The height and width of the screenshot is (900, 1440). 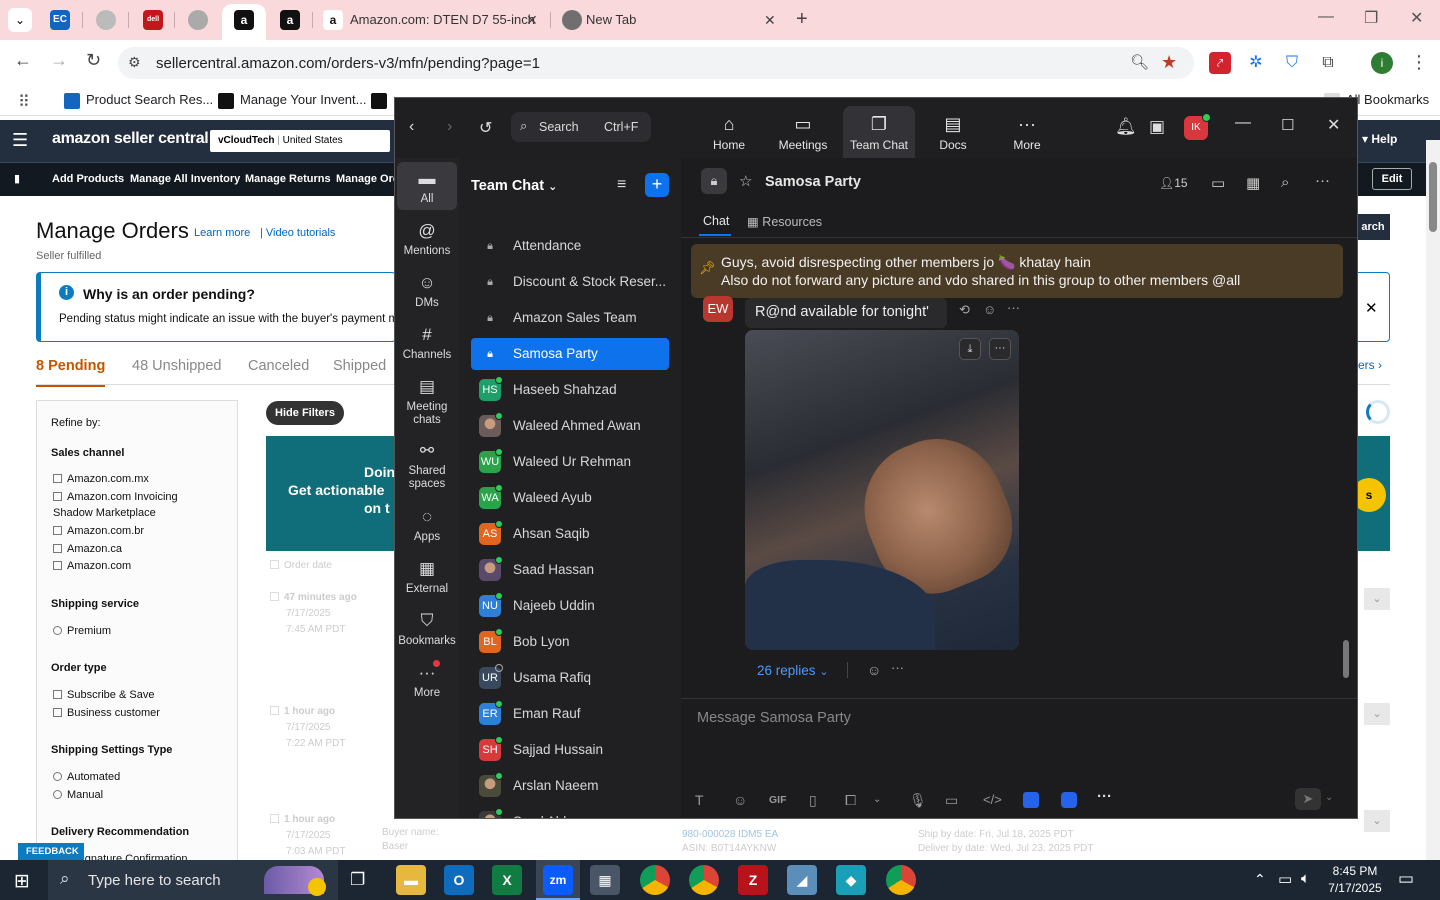 I want to click on hamburger-menu-icon: ☰, so click(x=20, y=140).